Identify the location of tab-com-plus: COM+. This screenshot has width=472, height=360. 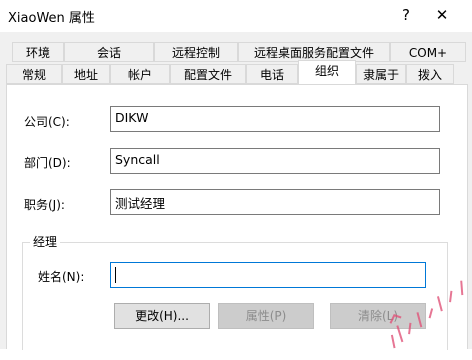
(428, 52).